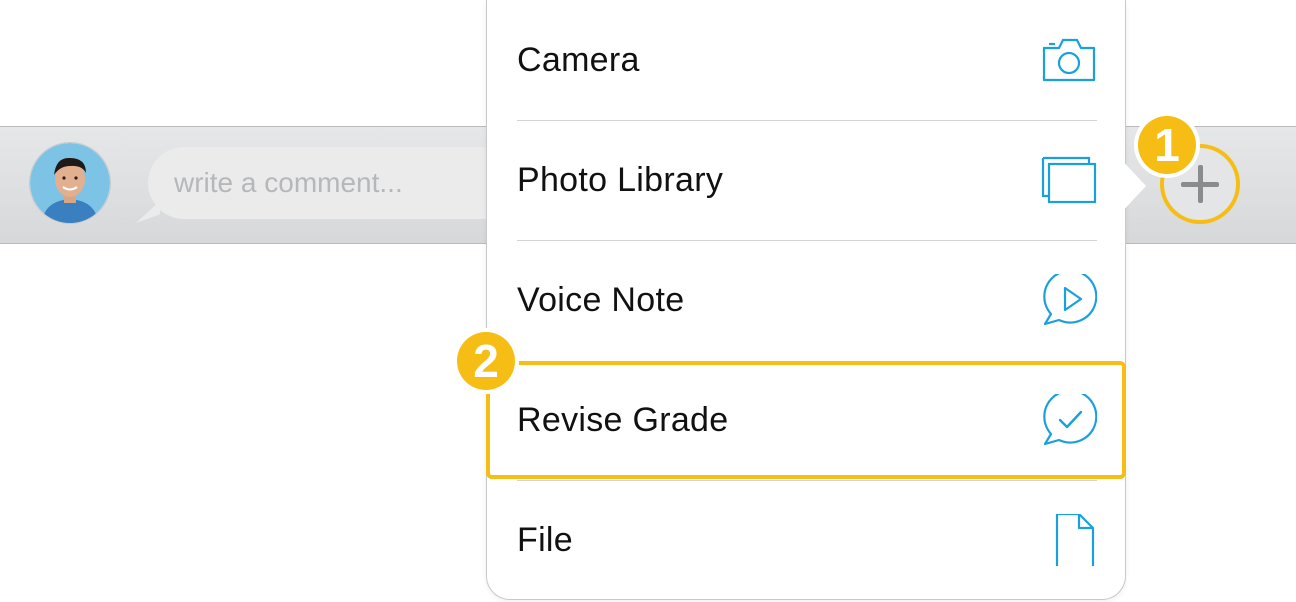  What do you see at coordinates (620, 180) in the screenshot?
I see `menu-item-label: Photo Library` at bounding box center [620, 180].